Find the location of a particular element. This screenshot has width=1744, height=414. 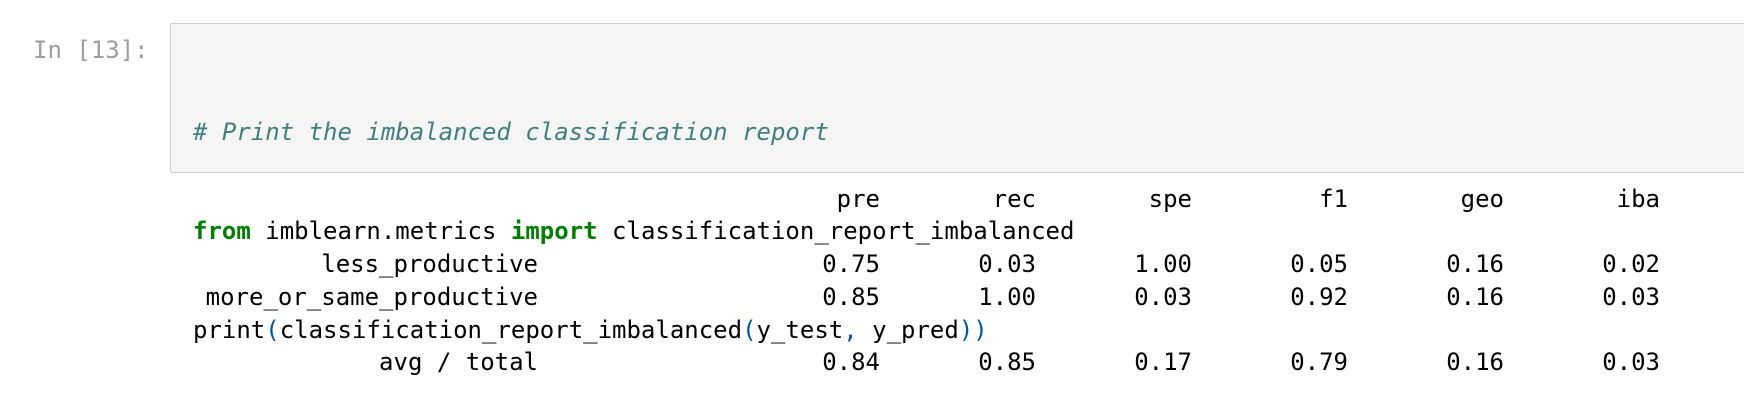

header-sup: sup is located at coordinates (1720, 199).